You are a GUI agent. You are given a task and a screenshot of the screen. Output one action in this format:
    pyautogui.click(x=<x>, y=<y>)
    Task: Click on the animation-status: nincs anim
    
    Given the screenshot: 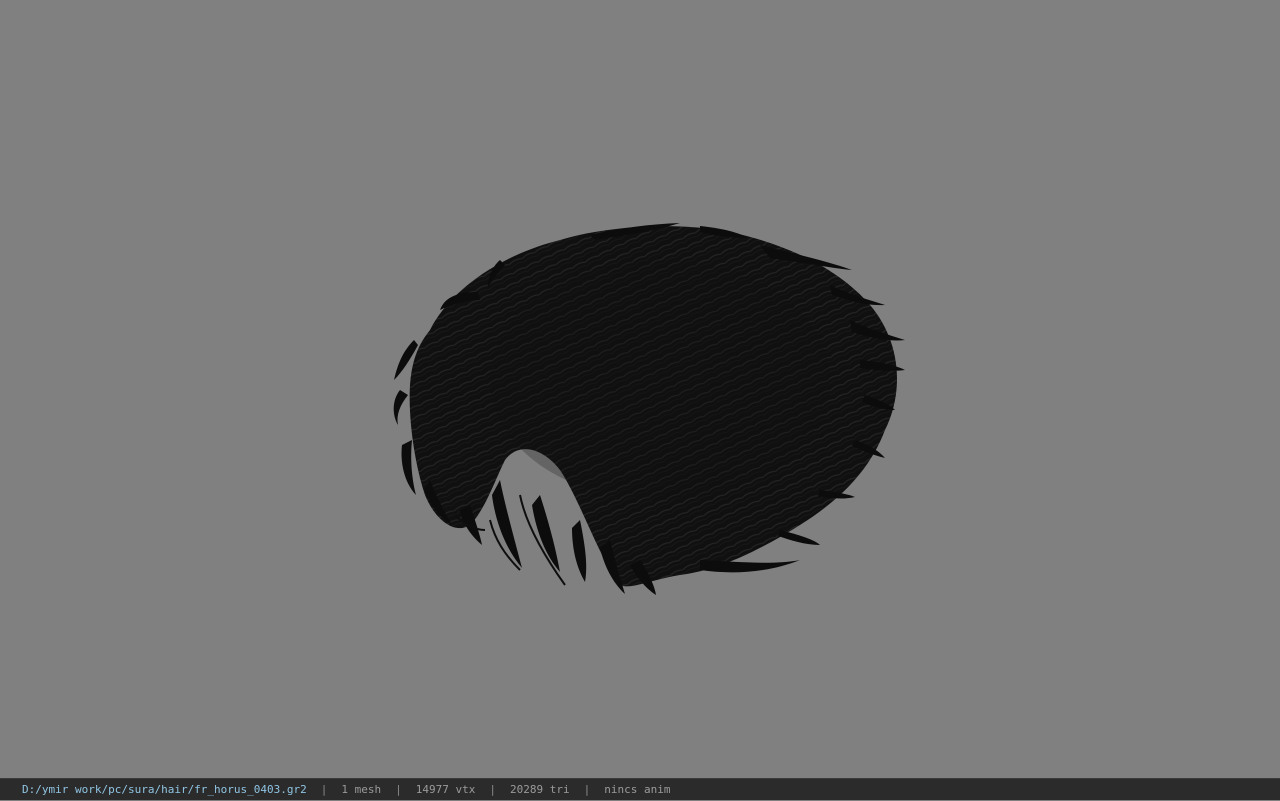 What is the action you would take?
    pyautogui.click(x=637, y=789)
    